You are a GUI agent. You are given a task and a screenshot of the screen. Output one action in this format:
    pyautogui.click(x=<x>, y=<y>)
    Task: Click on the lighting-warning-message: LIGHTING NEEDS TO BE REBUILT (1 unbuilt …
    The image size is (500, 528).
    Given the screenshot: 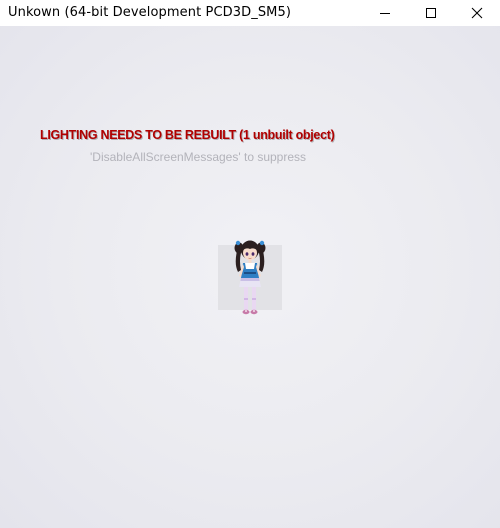 What is the action you would take?
    pyautogui.click(x=187, y=135)
    